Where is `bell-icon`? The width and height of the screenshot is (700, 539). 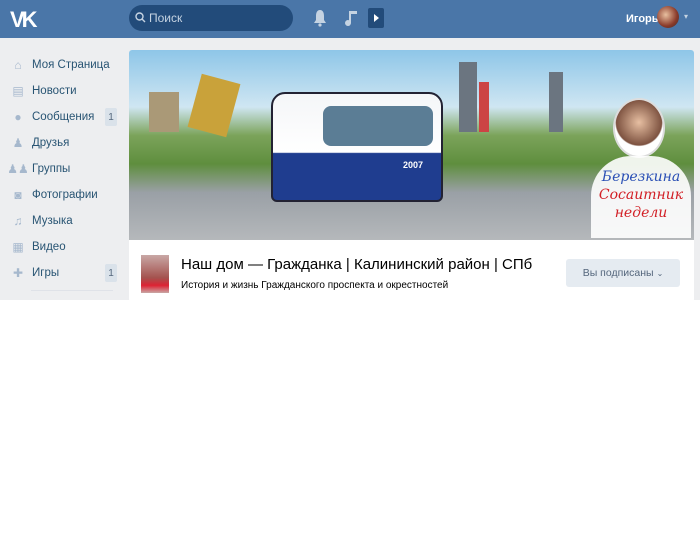
bell-icon is located at coordinates (320, 18).